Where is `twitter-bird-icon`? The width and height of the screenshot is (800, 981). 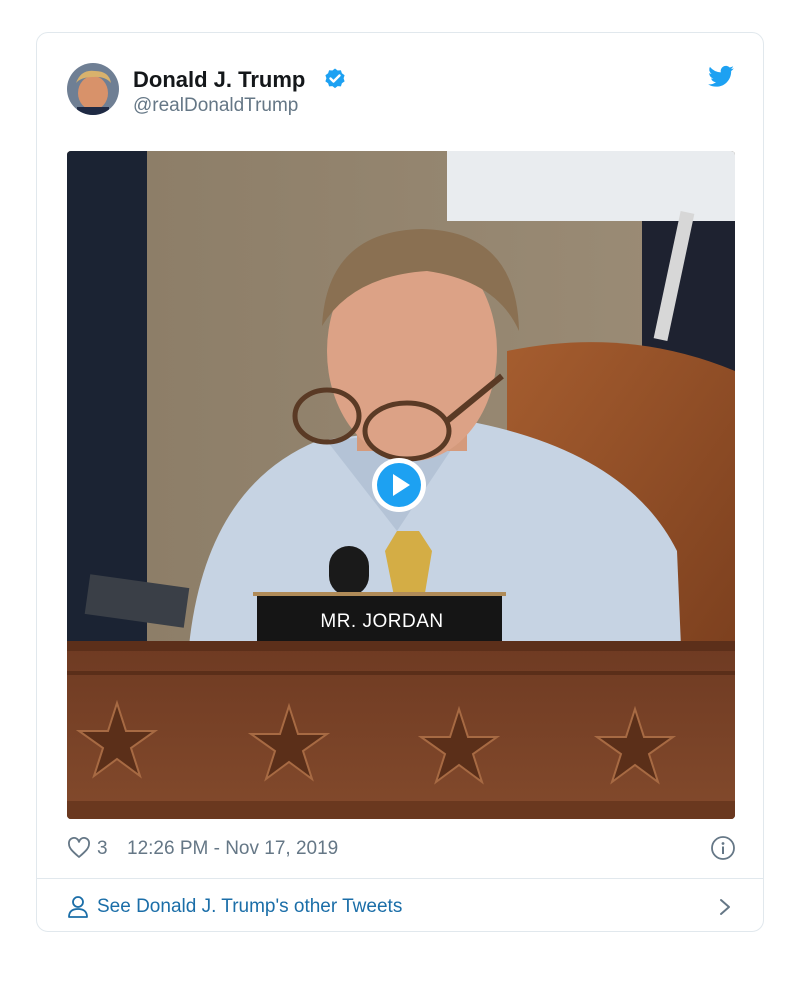
twitter-bird-icon is located at coordinates (721, 77).